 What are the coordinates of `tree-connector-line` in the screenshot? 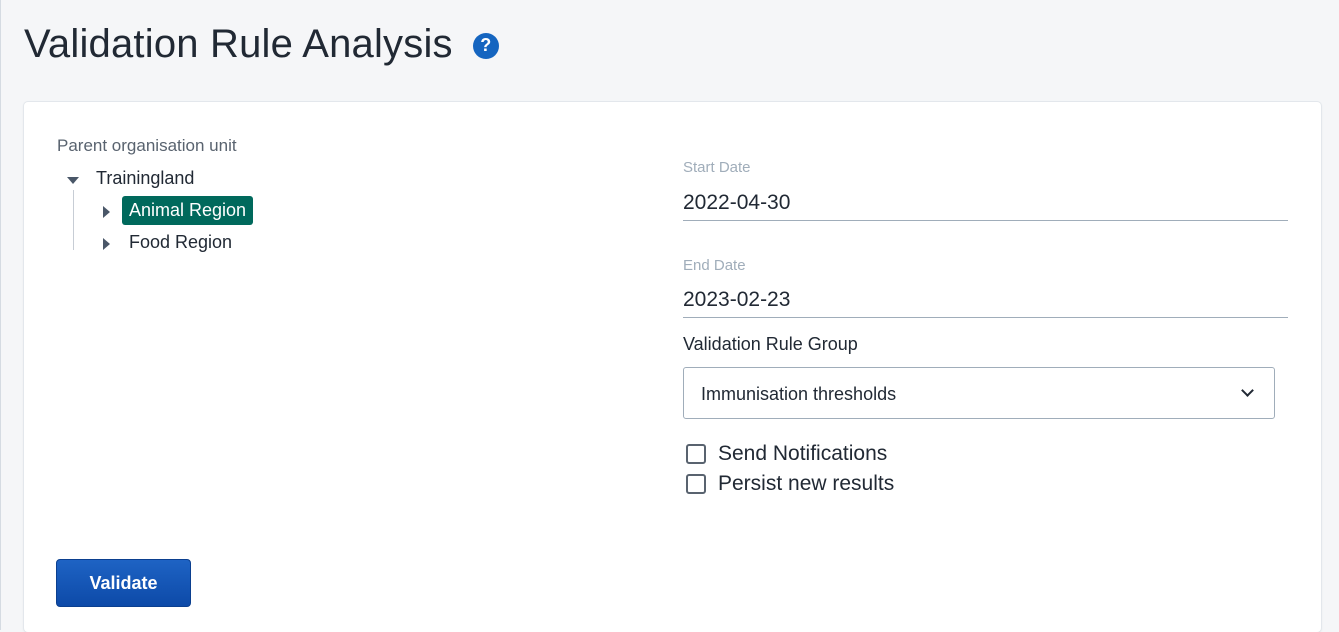 It's located at (73, 220).